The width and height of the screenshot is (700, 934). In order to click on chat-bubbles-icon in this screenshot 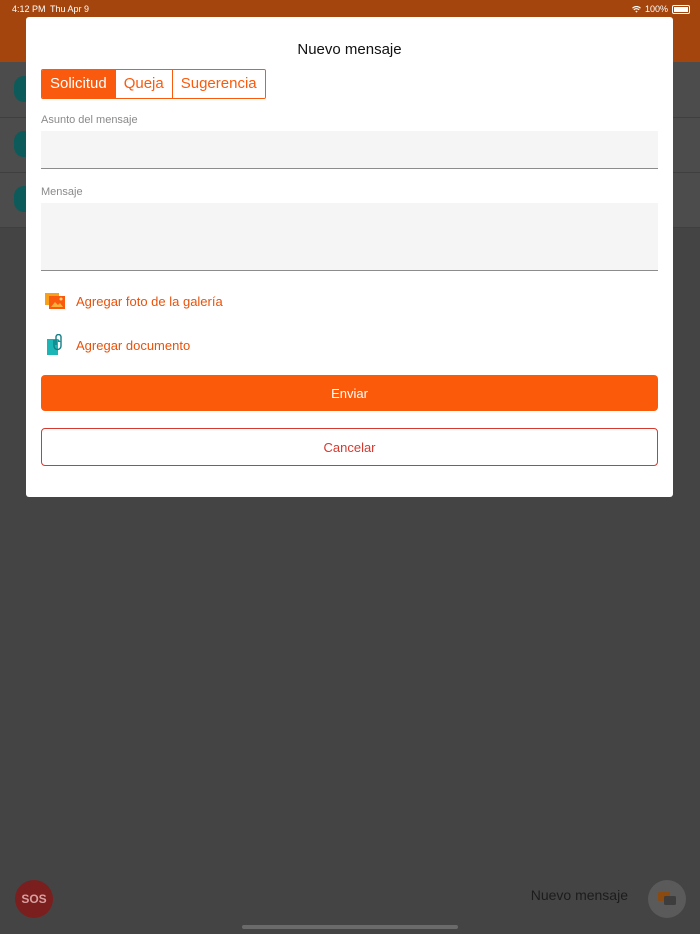, I will do `click(667, 898)`.